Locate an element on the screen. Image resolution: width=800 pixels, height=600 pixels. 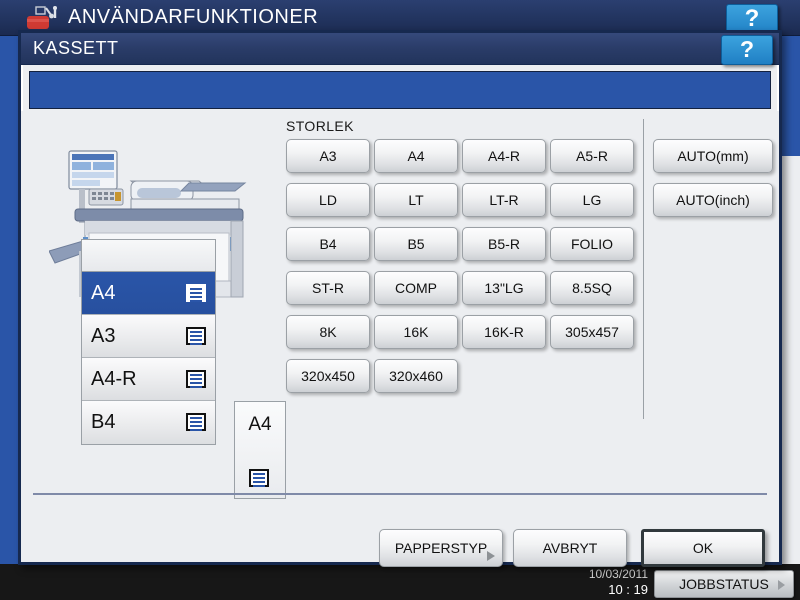
cassette-label: A4-R is located at coordinates (114, 379).